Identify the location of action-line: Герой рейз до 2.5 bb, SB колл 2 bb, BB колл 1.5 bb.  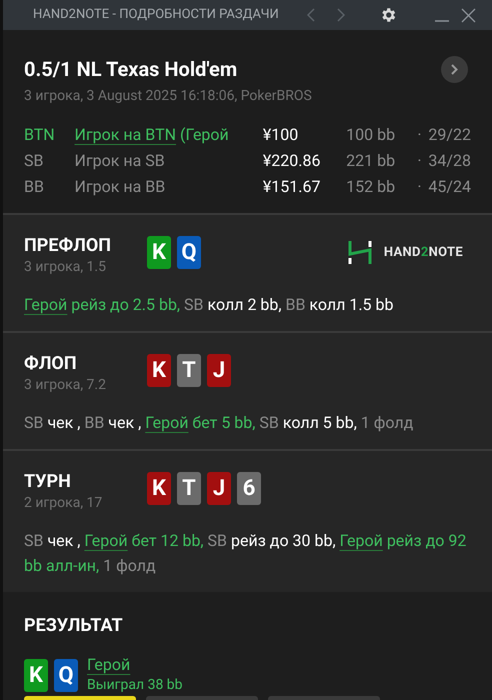
(209, 305).